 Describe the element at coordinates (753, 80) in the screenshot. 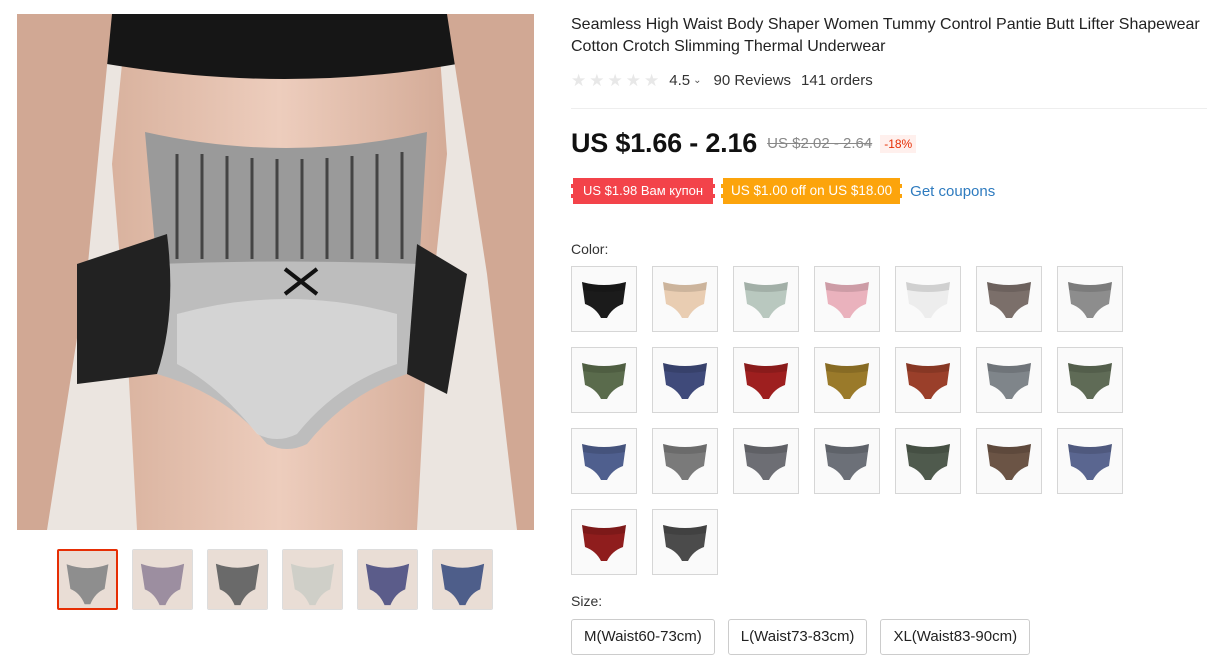

I see `reviews-link: 90 Reviews` at that location.